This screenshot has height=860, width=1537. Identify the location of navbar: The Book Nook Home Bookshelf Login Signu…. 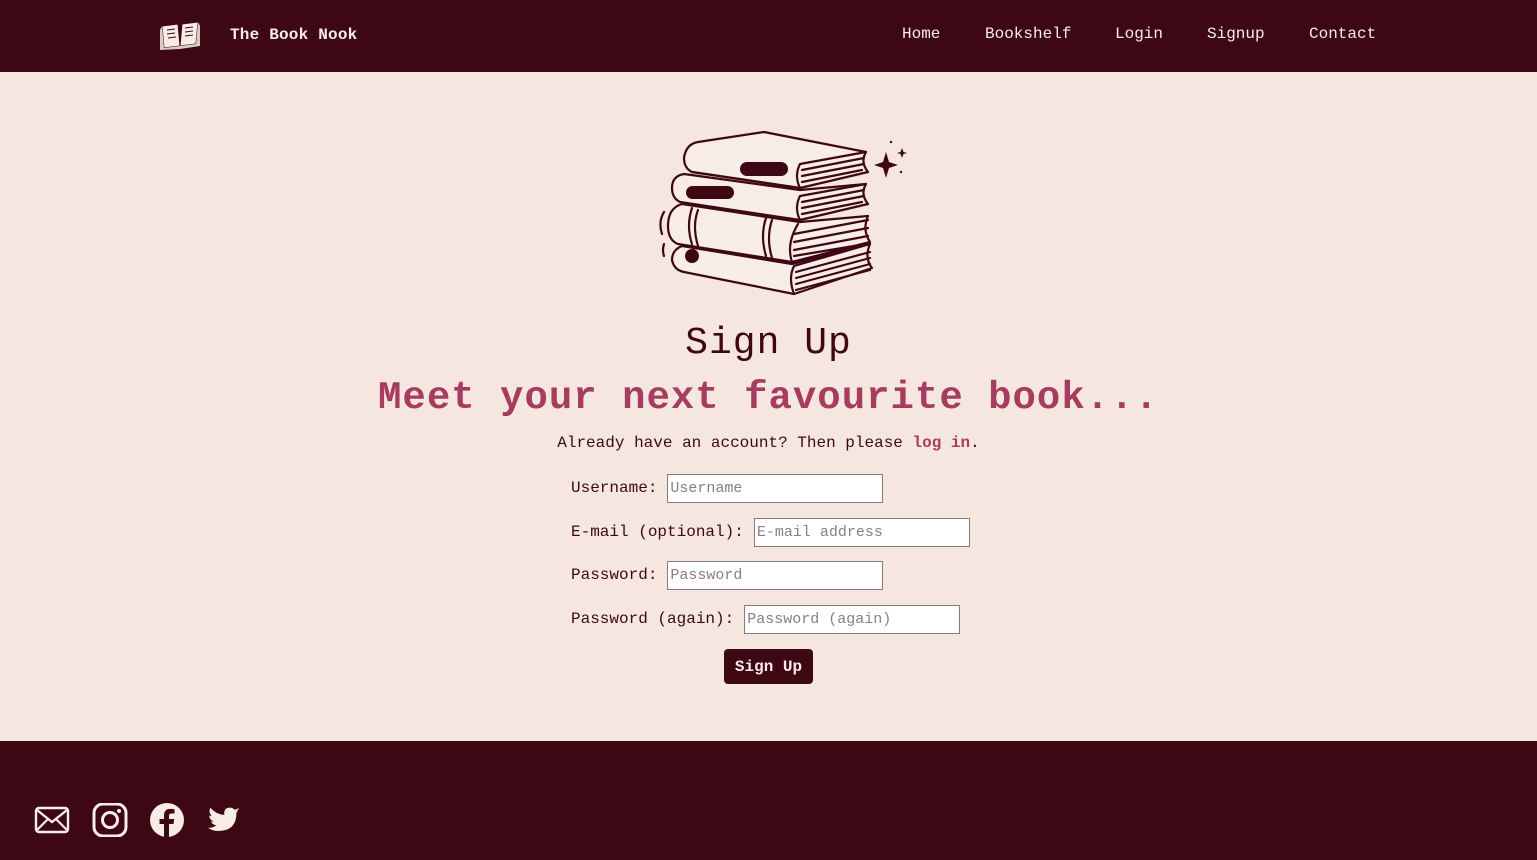
(768, 36).